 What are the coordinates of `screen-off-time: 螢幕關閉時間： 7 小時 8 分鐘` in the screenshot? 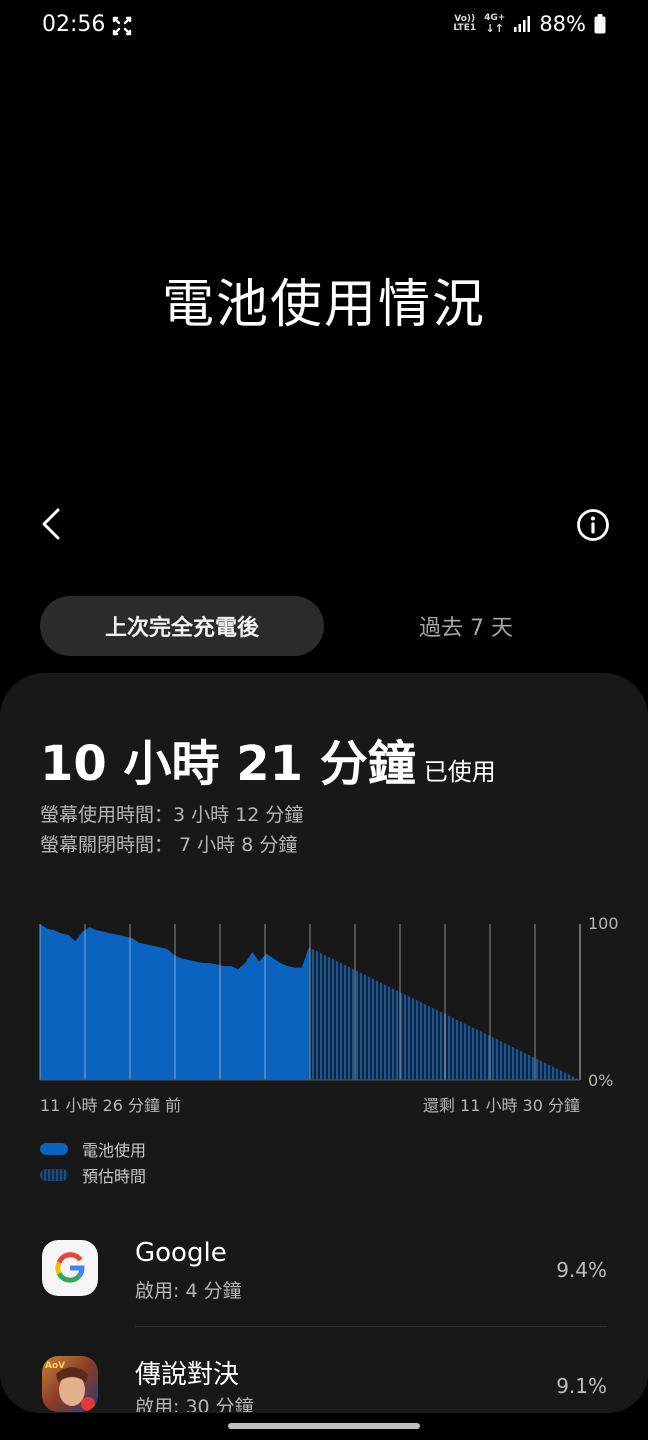 It's located at (169, 845).